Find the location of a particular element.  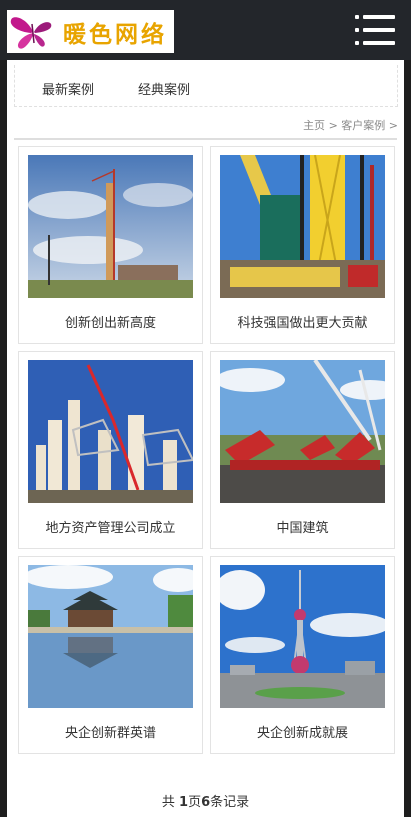

pagination-records: 6 is located at coordinates (206, 802).